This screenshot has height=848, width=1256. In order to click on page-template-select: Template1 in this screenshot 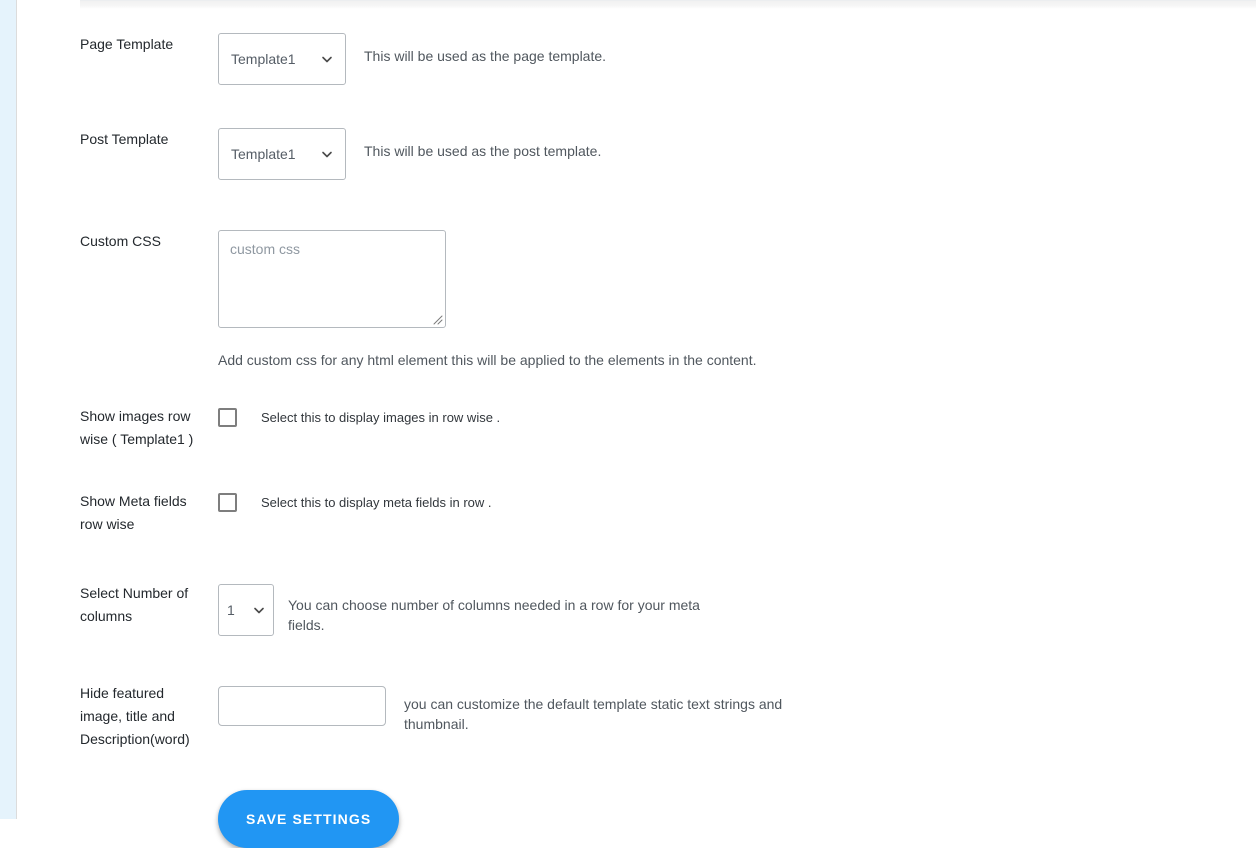, I will do `click(282, 59)`.